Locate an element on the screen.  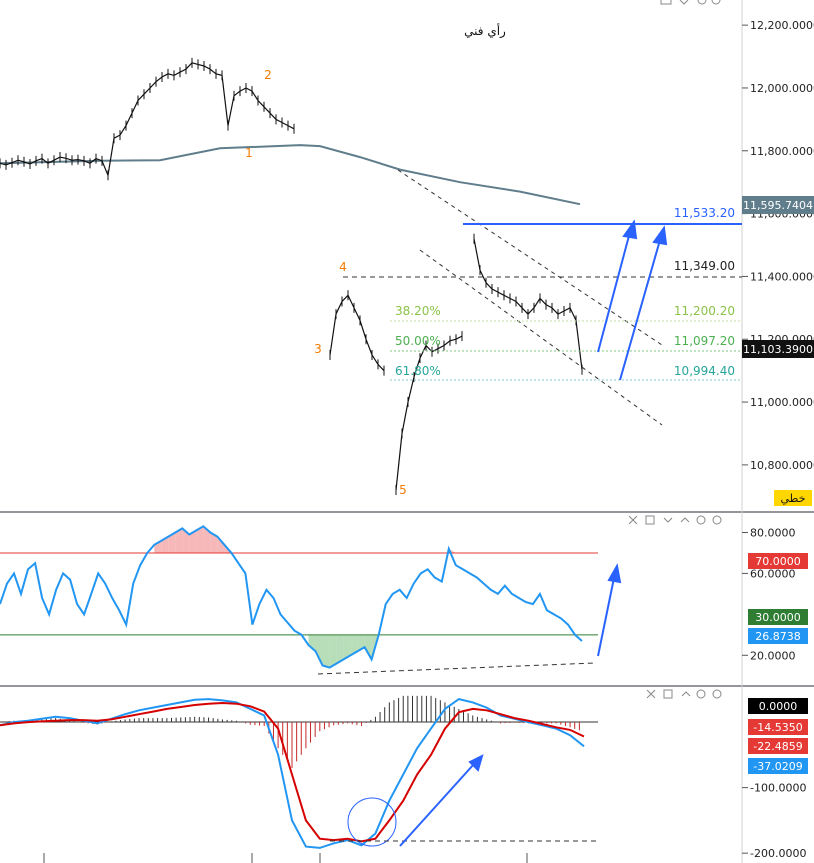
rsi-badges: 70.0000 30.0000 26.8738 is located at coordinates (778, 598).